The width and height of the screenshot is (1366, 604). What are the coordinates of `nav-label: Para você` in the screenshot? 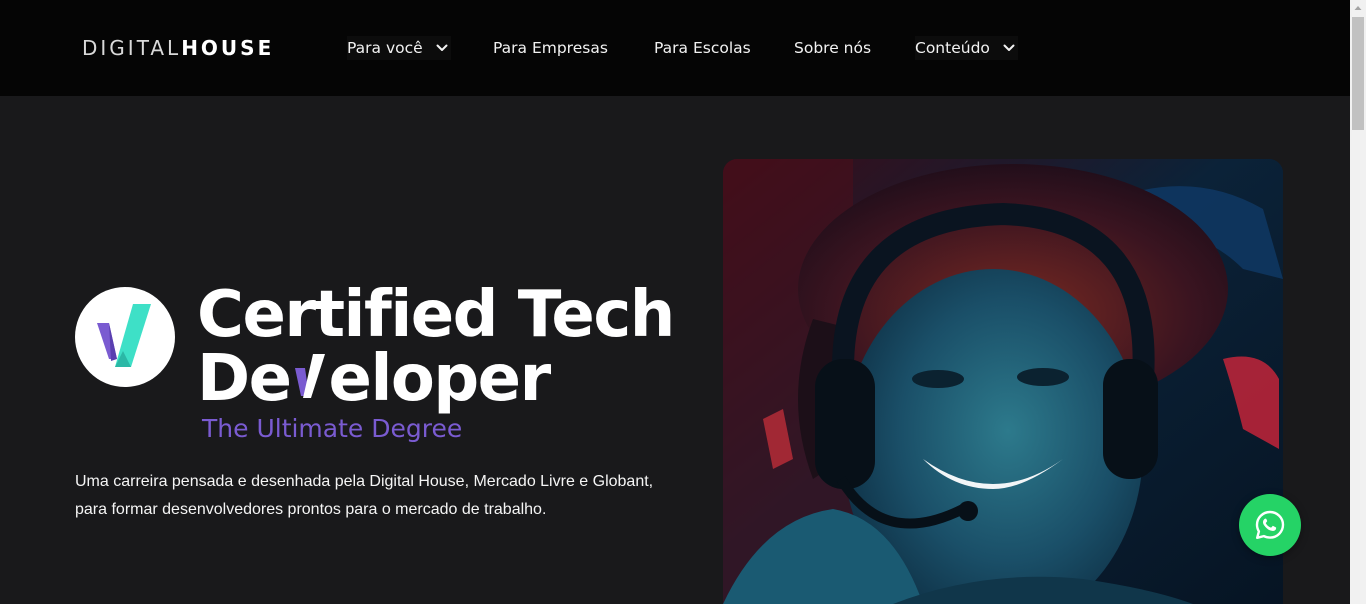 It's located at (385, 48).